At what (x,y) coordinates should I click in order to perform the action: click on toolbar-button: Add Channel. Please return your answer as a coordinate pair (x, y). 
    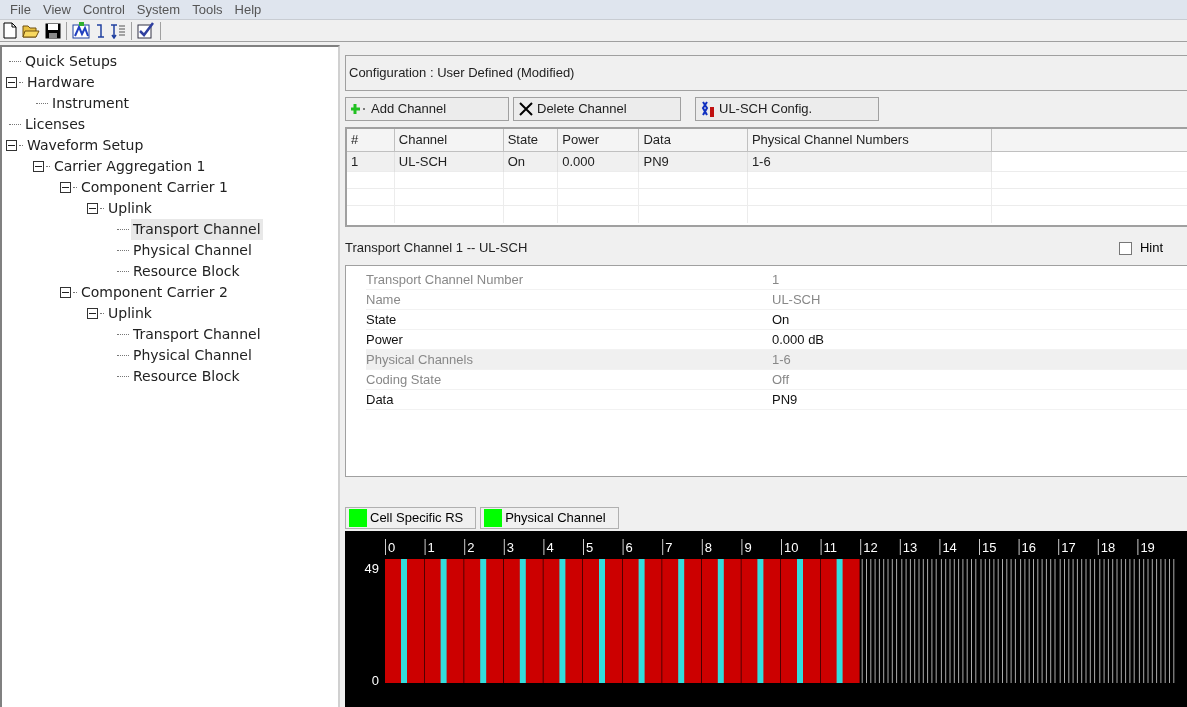
    Looking at the image, I should click on (427, 109).